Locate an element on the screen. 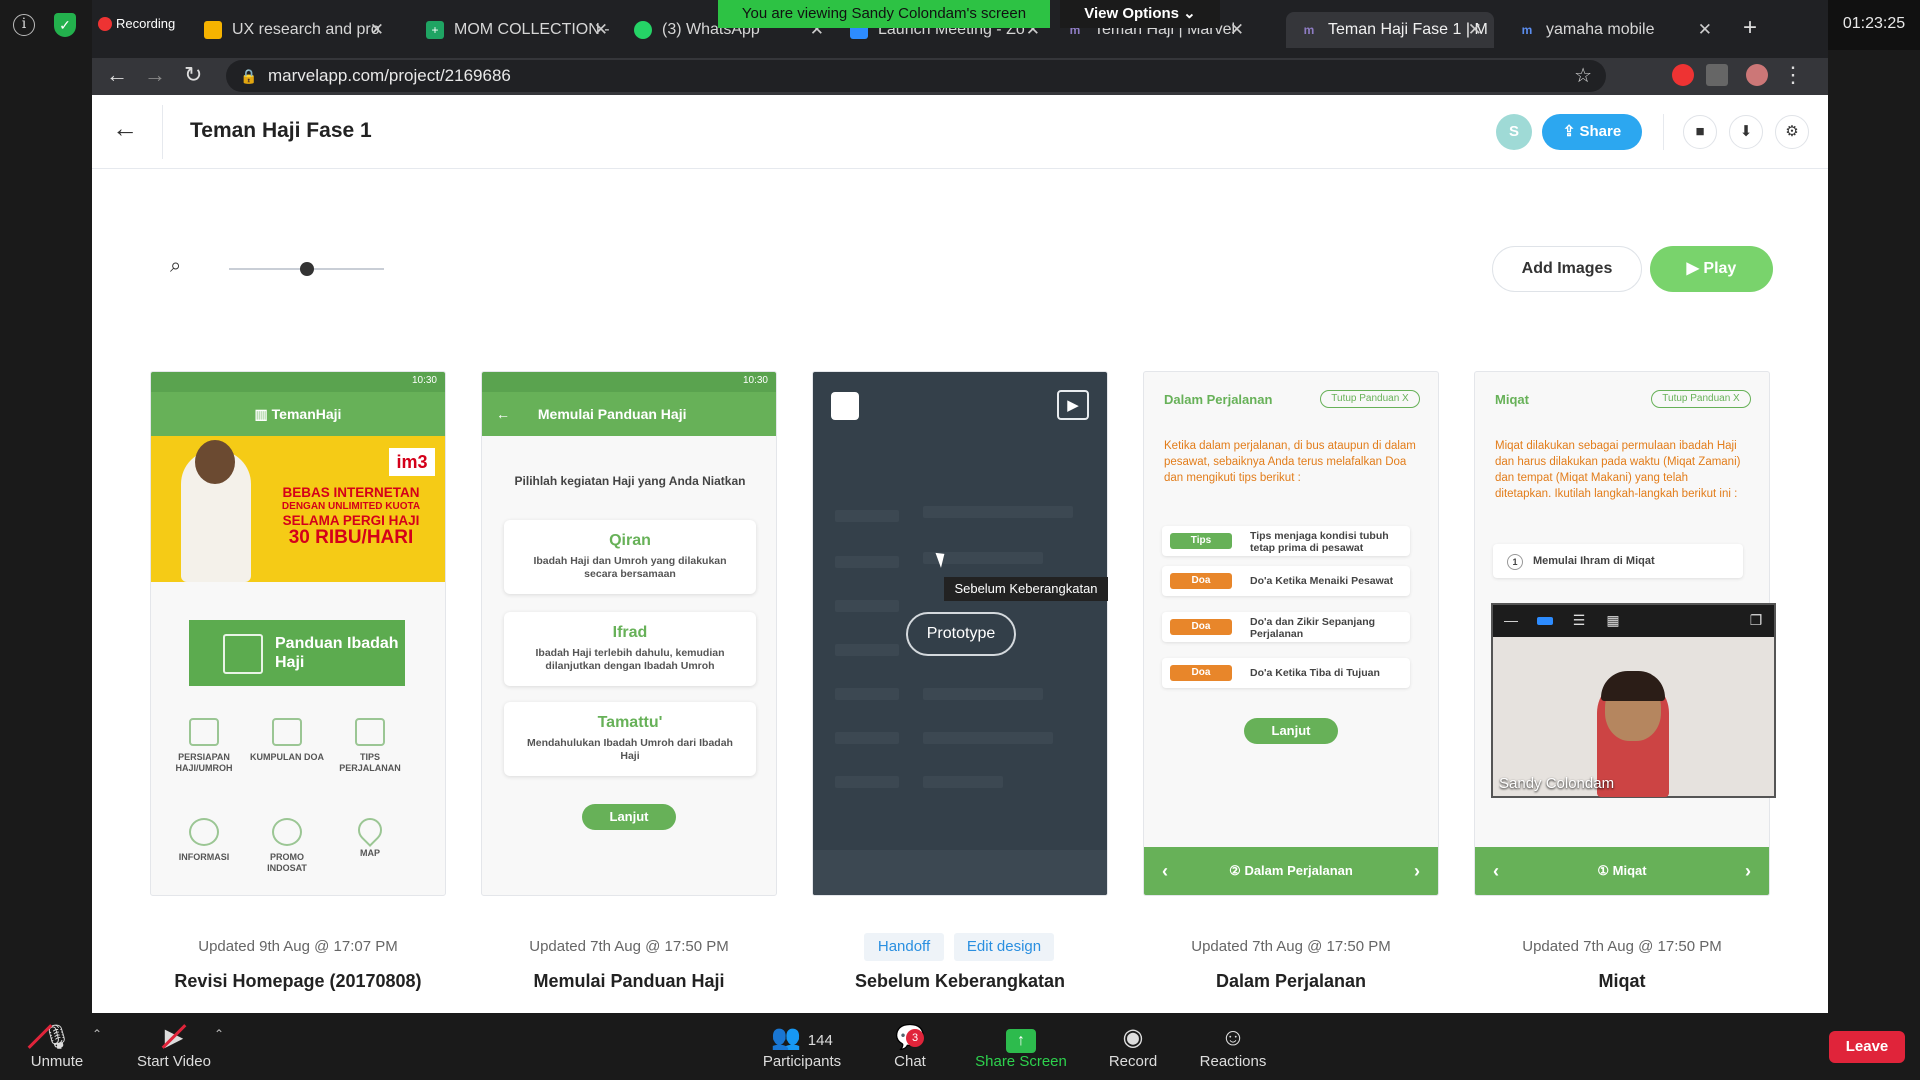 This screenshot has height=1080, width=1920. exit-minimize-icon: ❐ is located at coordinates (1756, 620).